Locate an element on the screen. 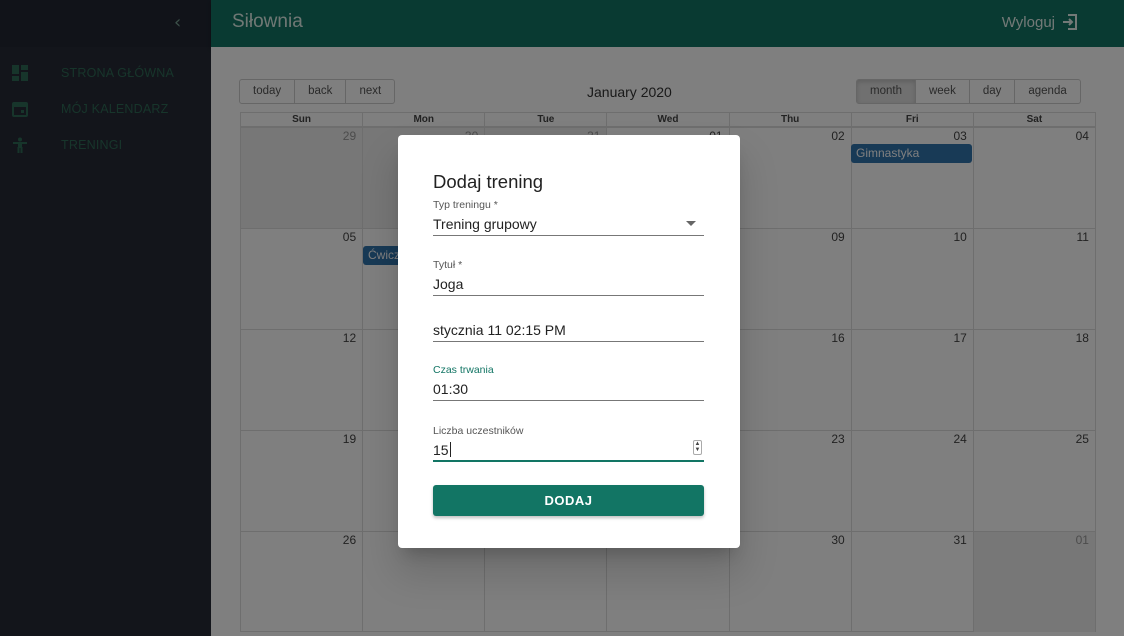 This screenshot has width=1124, height=636. dropdown-arrow-icon is located at coordinates (691, 223).